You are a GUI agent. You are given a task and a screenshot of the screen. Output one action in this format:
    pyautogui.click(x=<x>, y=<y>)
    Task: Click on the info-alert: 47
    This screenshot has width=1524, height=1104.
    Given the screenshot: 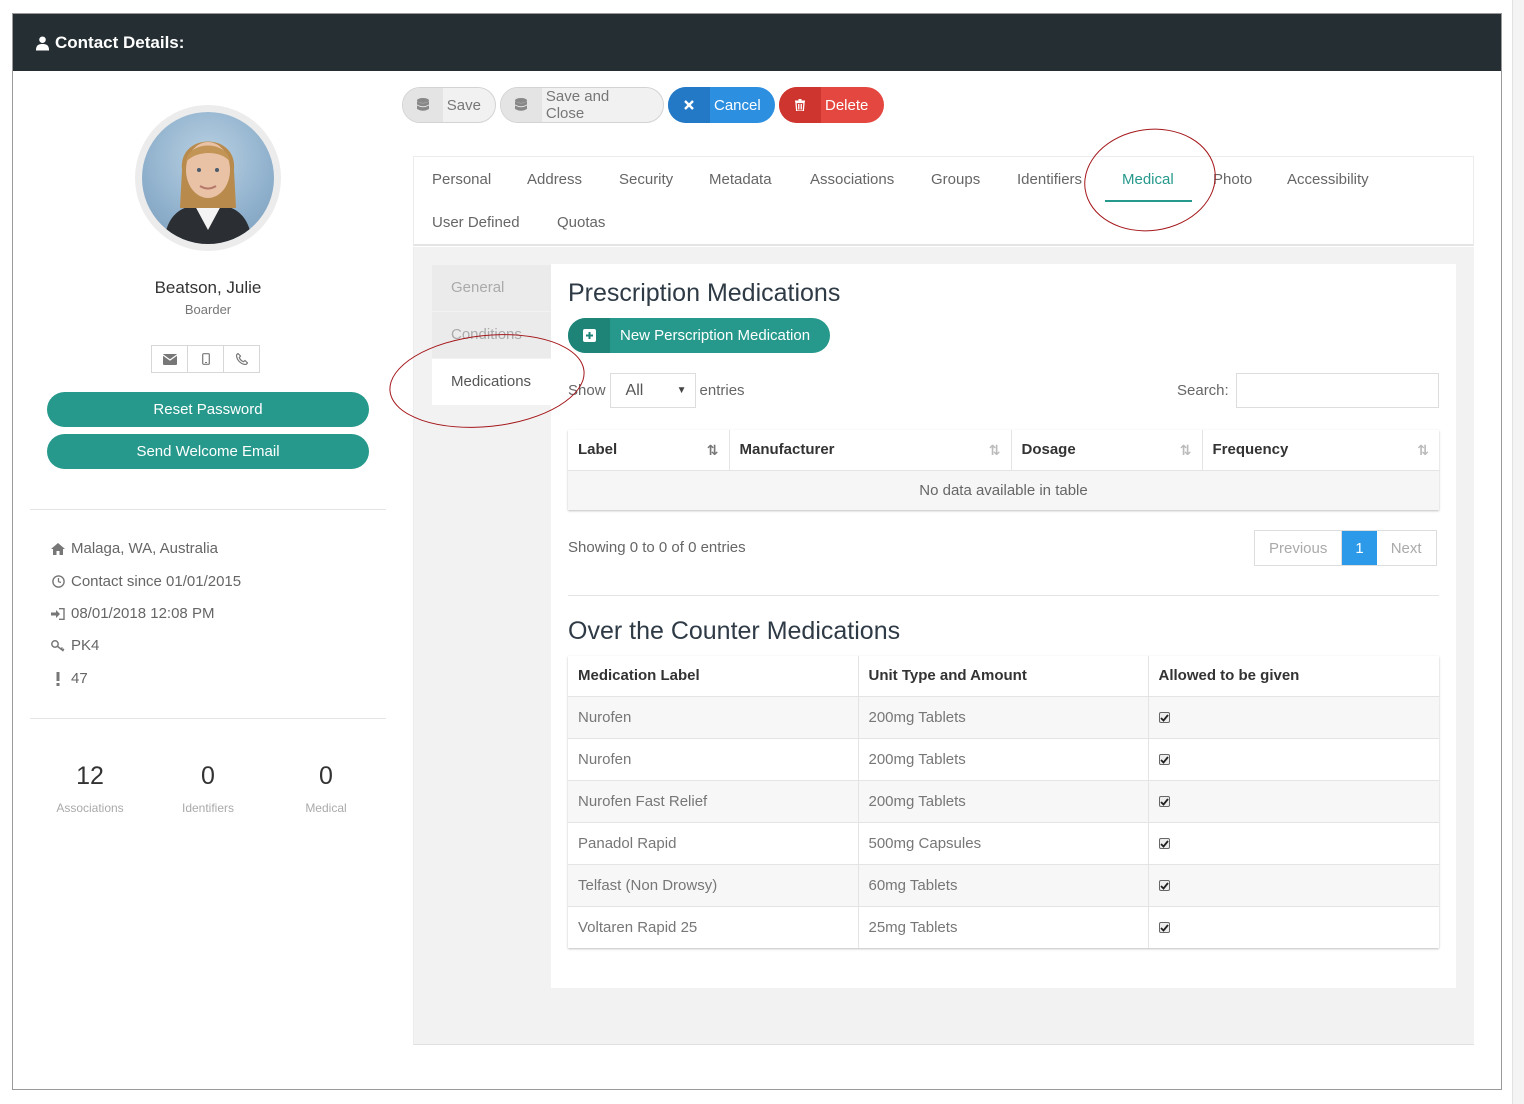 What is the action you would take?
    pyautogui.click(x=69, y=678)
    